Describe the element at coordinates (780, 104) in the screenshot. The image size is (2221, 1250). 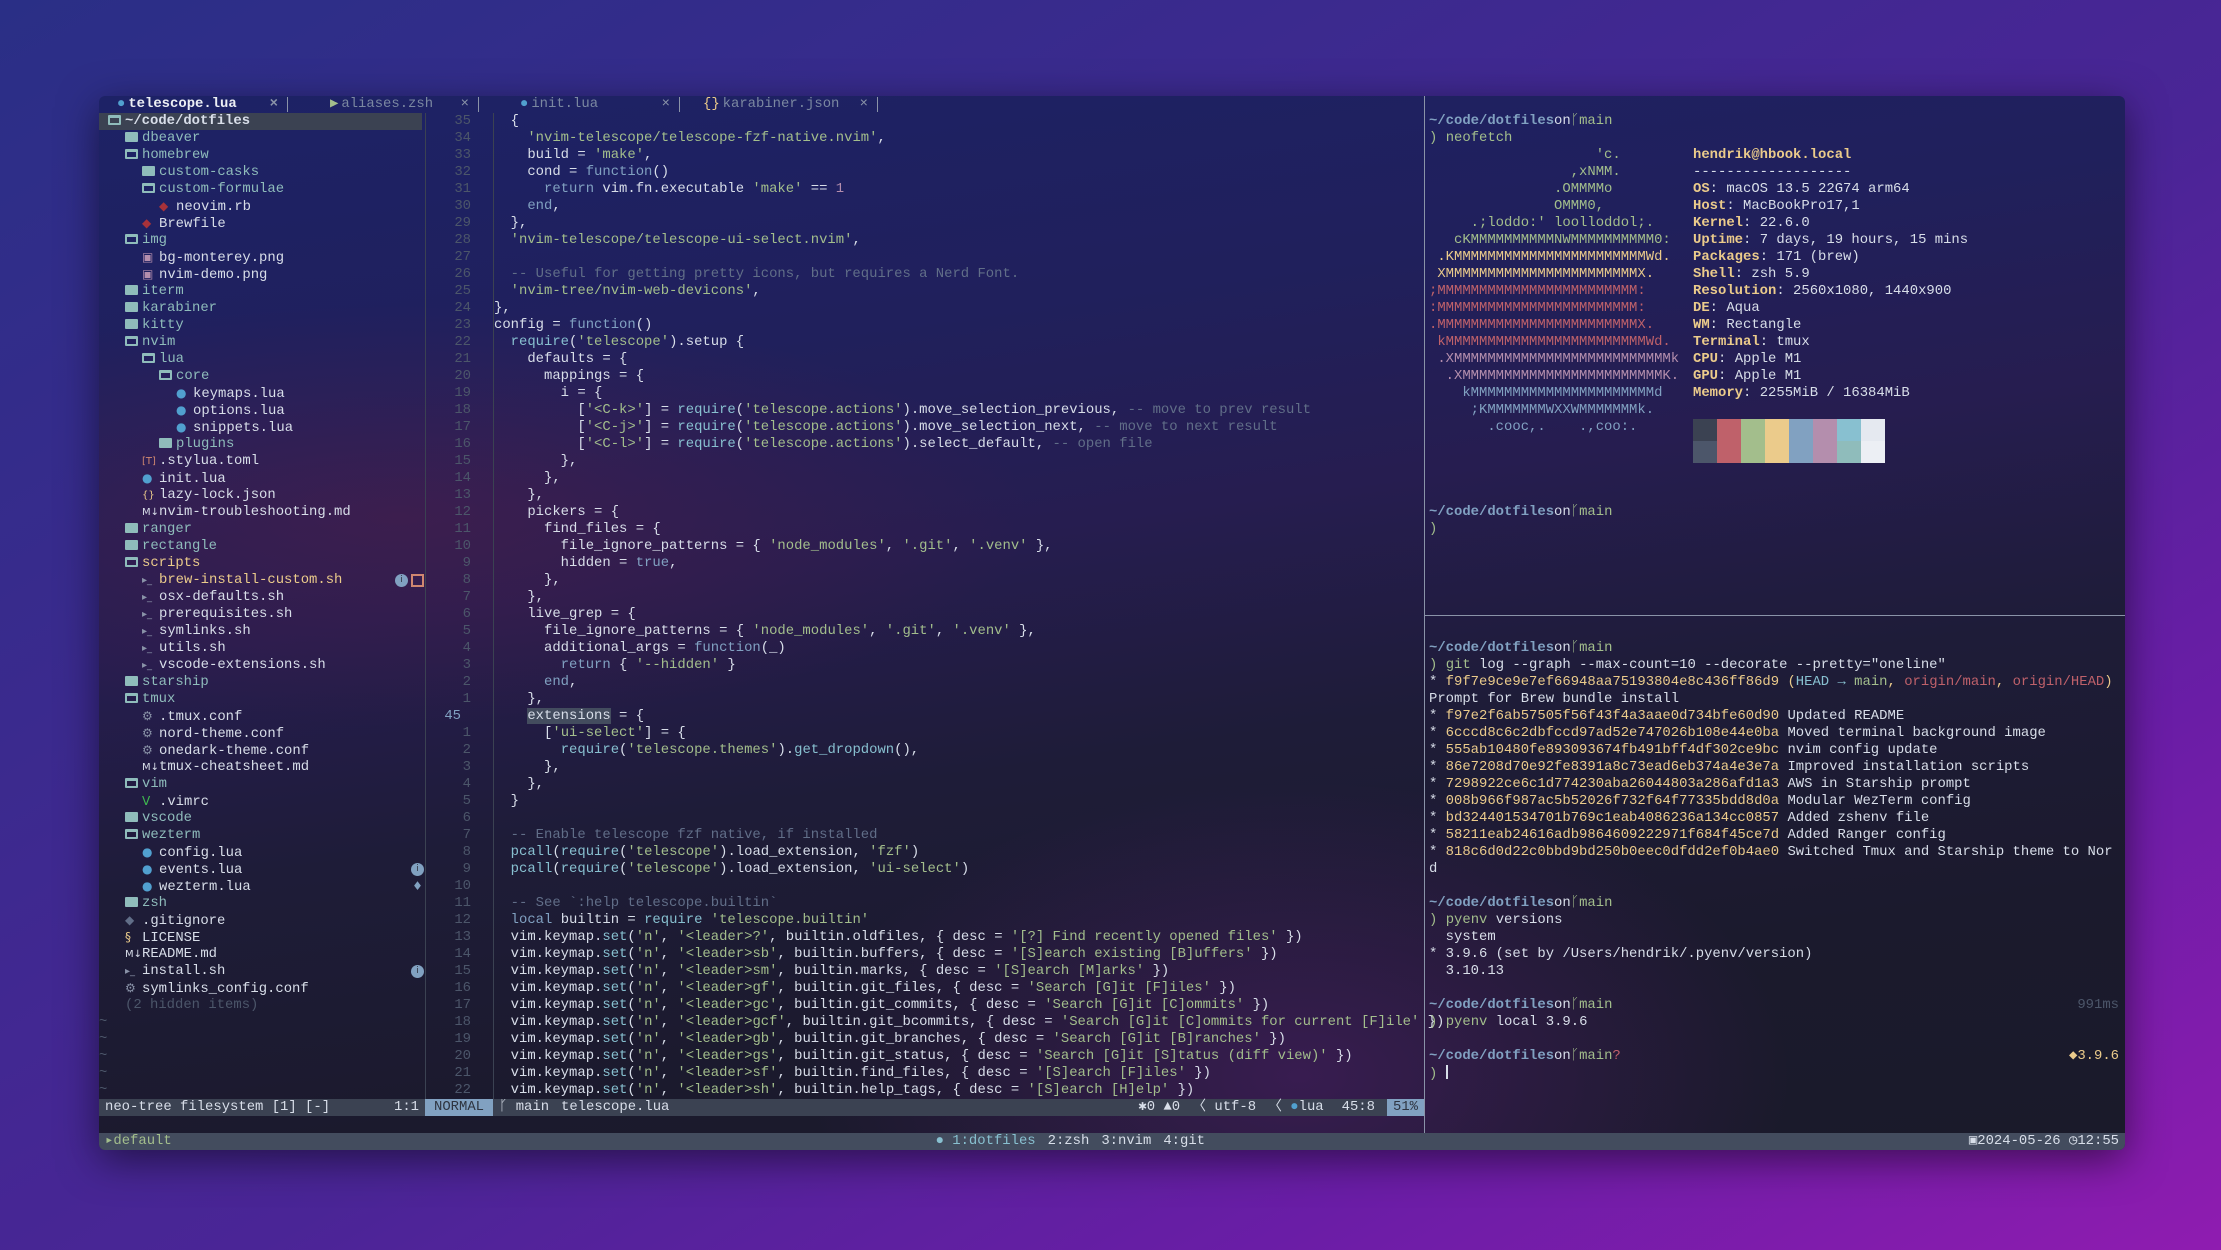
I see `tab-karabiner-json: {} karabiner.json ×` at that location.